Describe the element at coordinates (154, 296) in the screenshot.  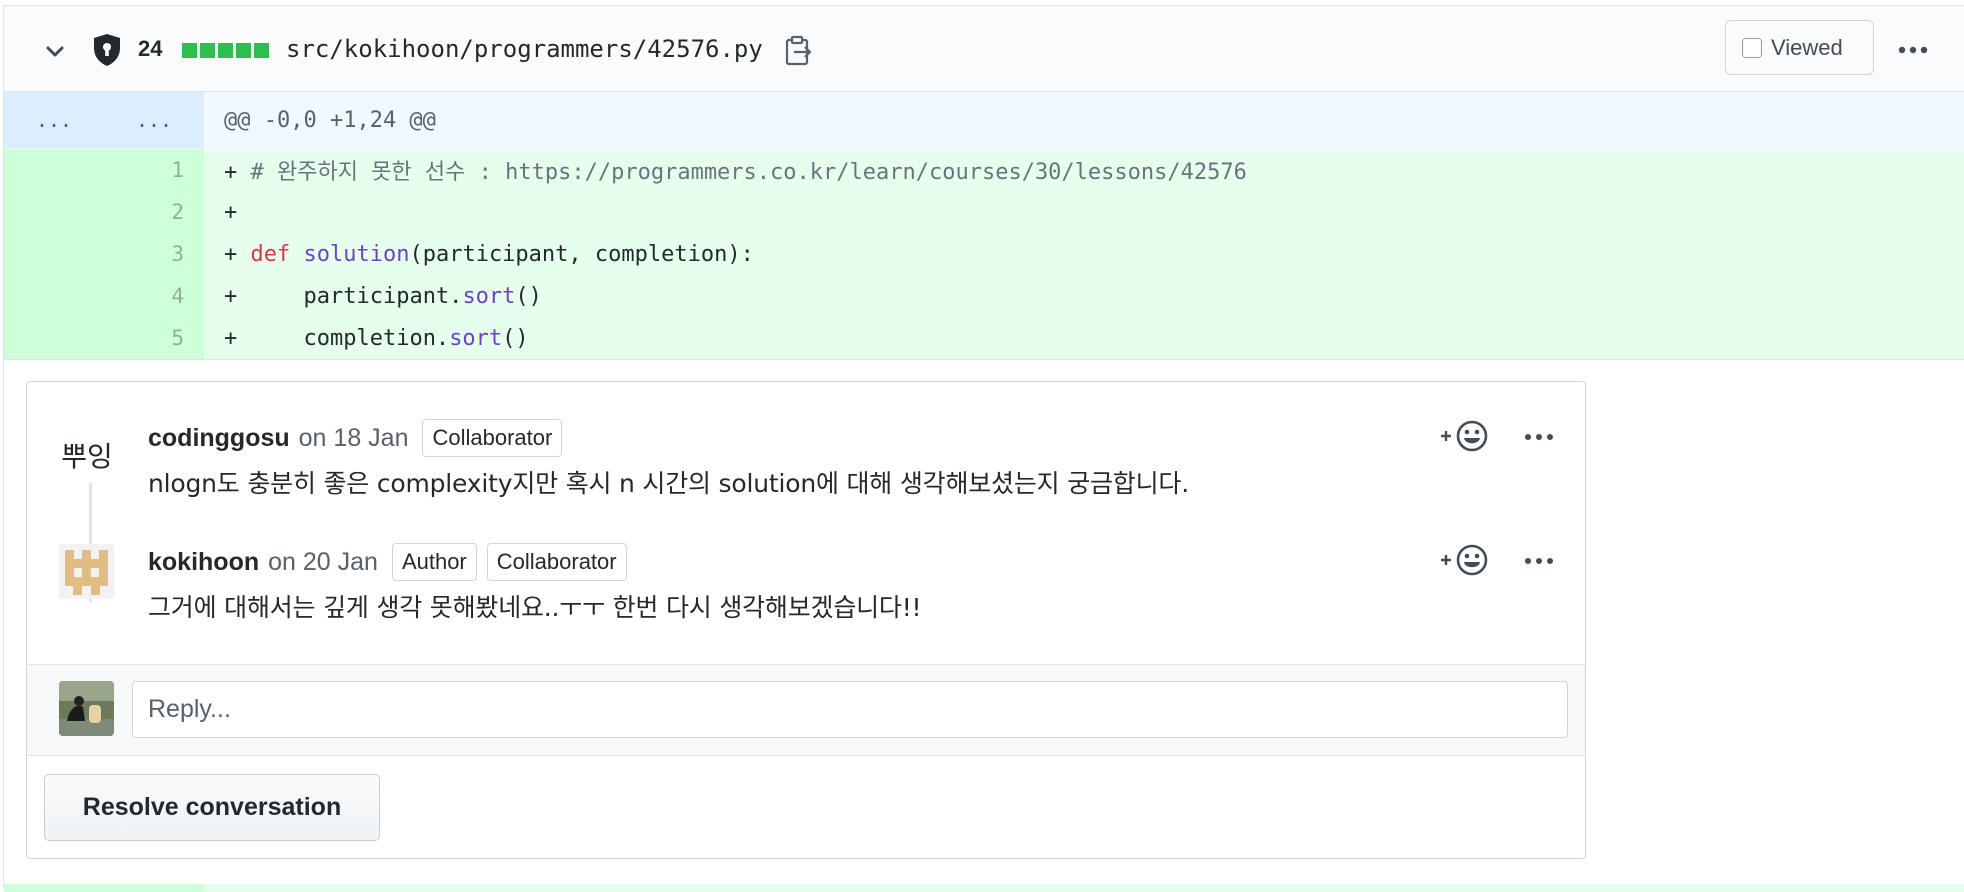
I see `line-number: 4` at that location.